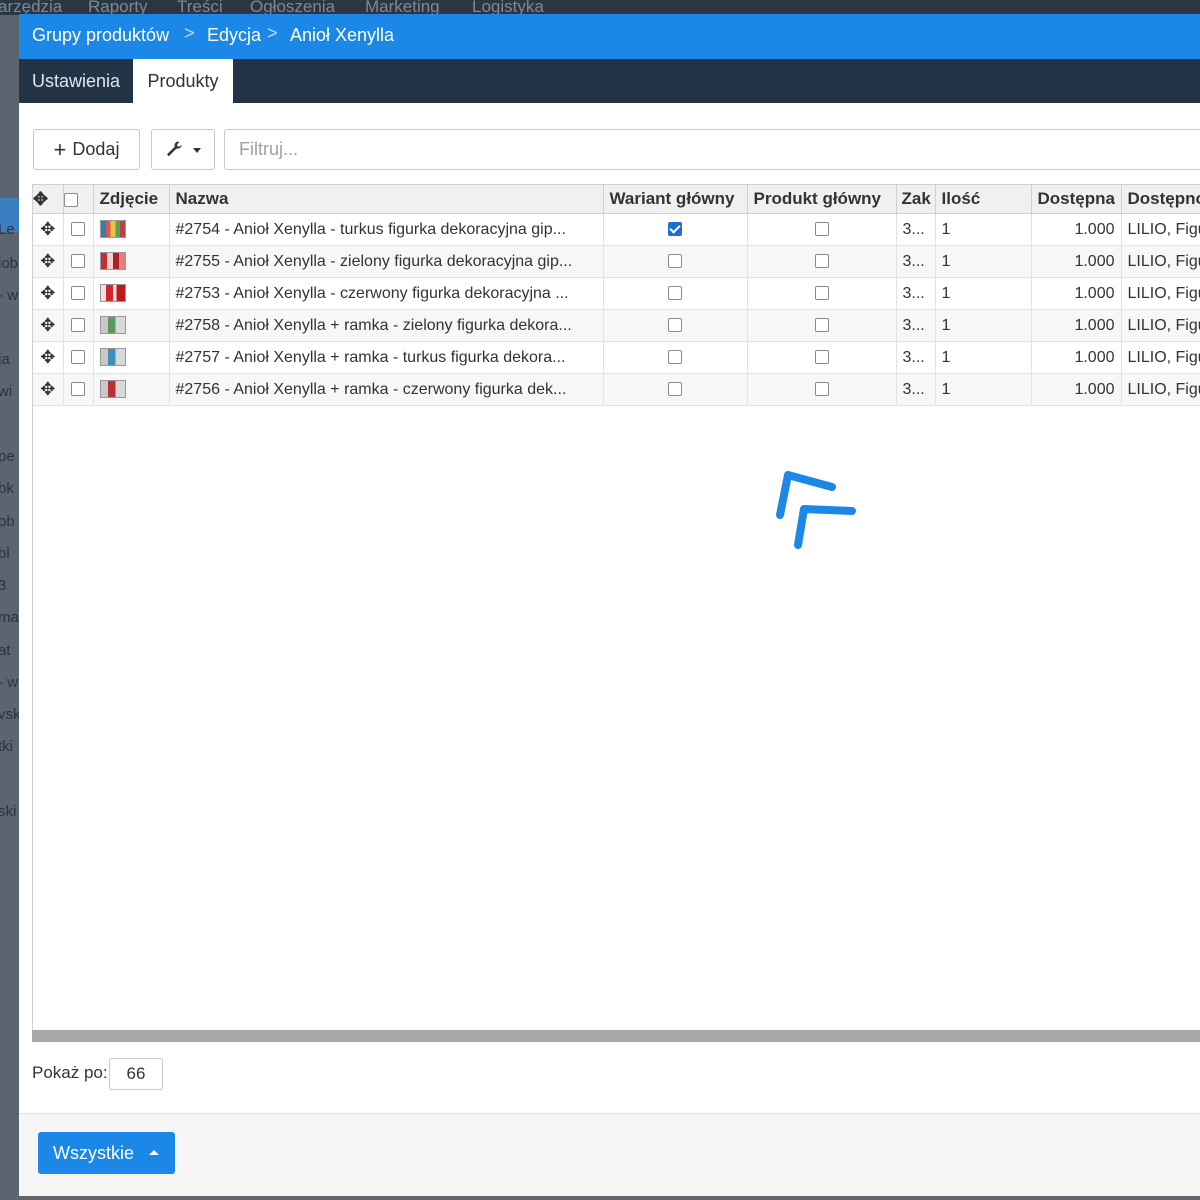 The width and height of the screenshot is (1200, 1200). Describe the element at coordinates (112, 261) in the screenshot. I see `product-thumbnail` at that location.